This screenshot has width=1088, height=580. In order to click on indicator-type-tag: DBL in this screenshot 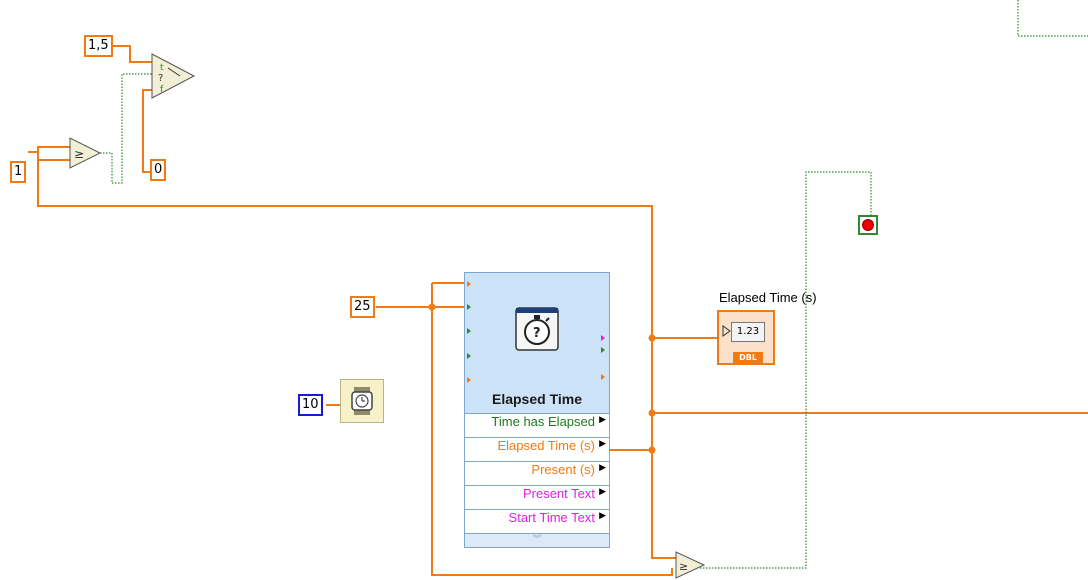, I will do `click(748, 357)`.